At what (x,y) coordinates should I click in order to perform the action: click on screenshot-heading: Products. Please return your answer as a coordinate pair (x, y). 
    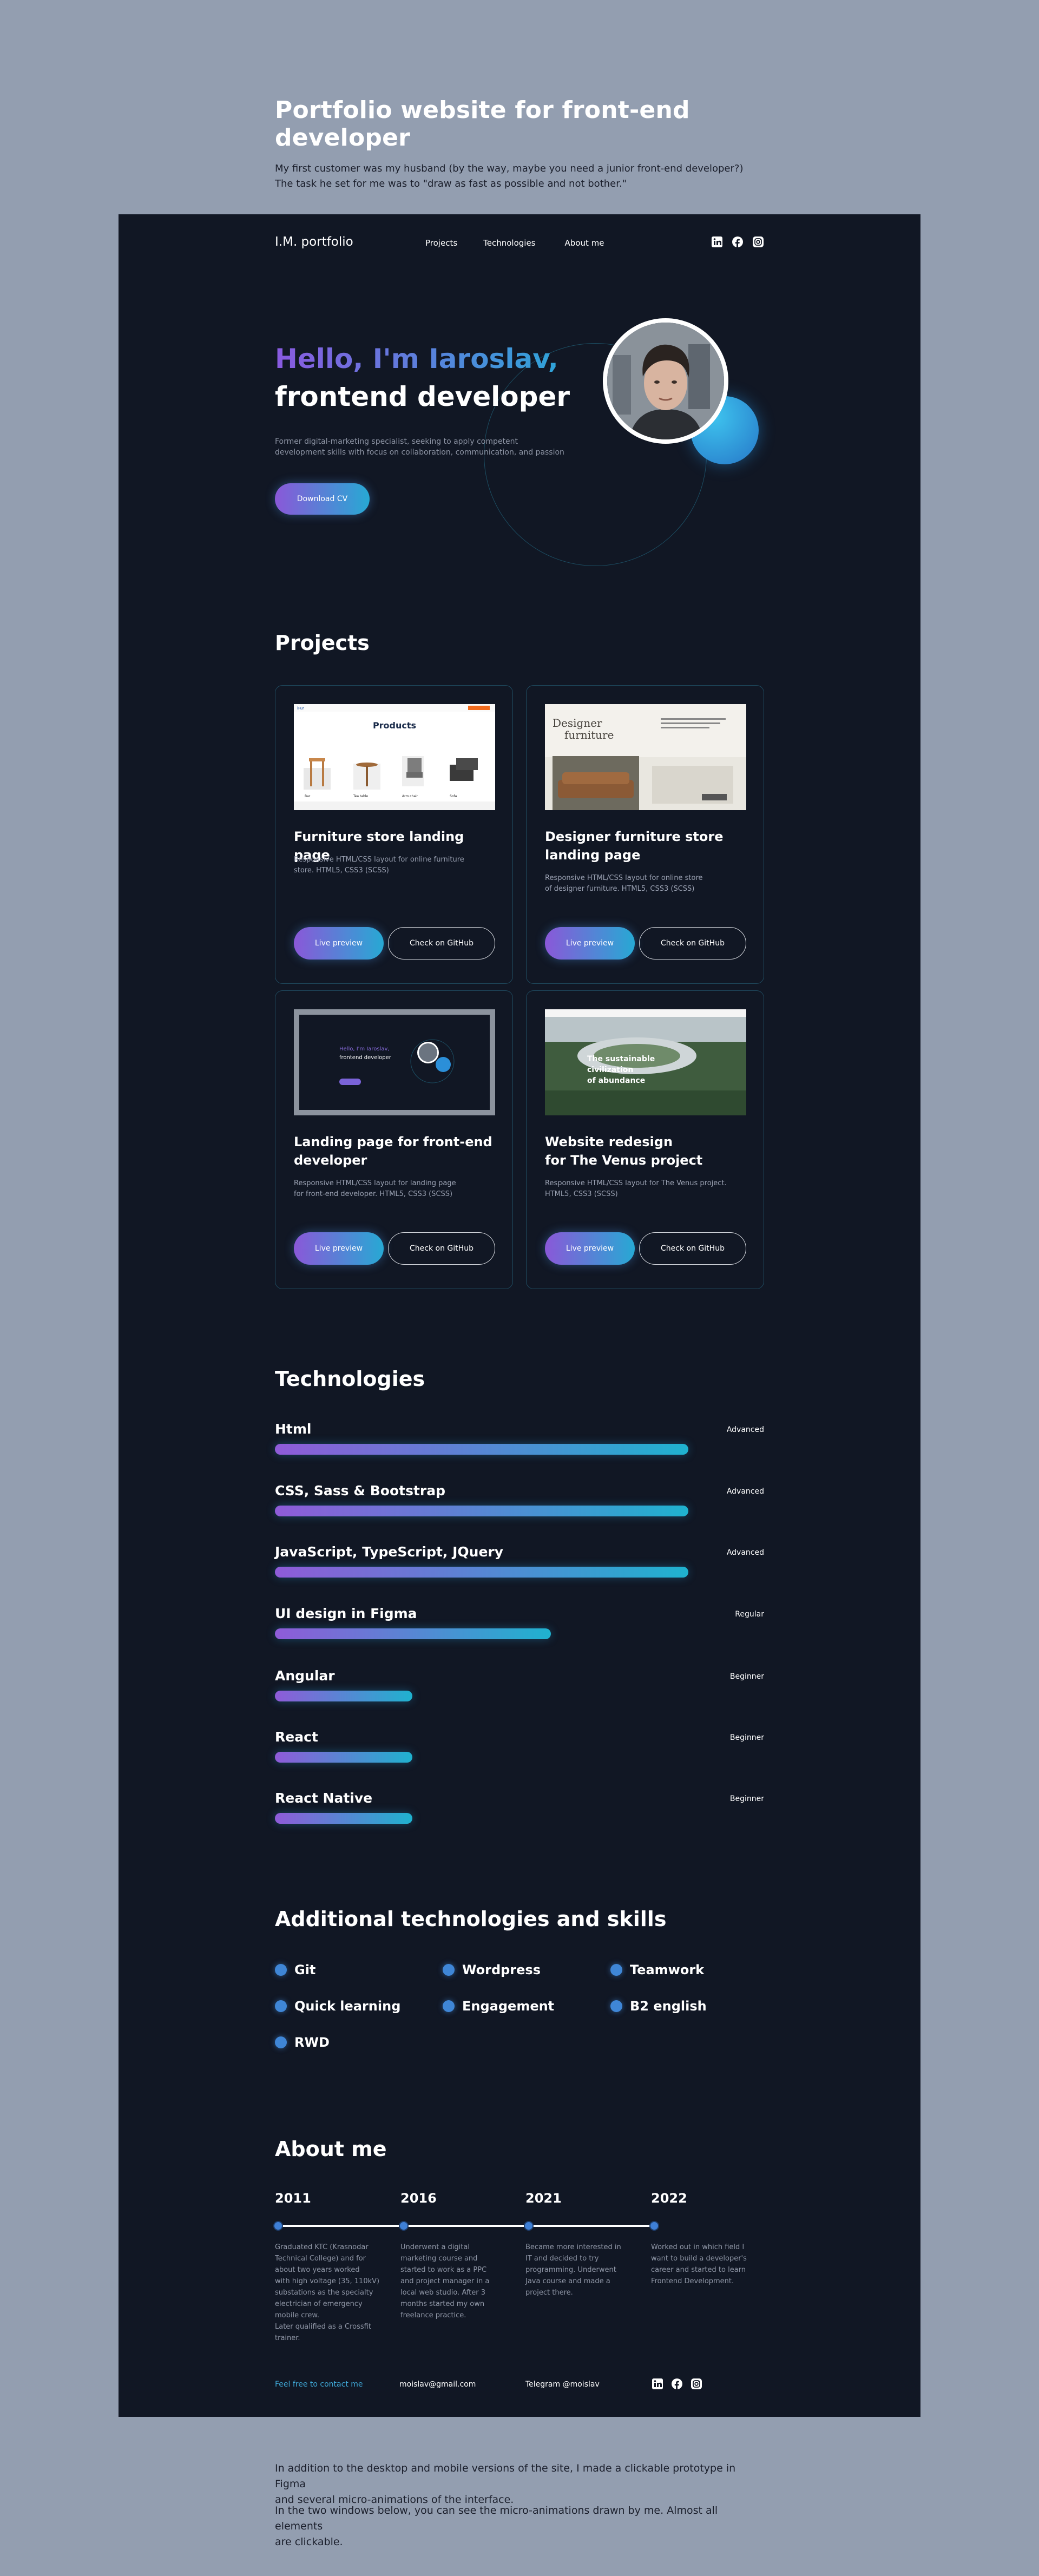
    Looking at the image, I should click on (394, 725).